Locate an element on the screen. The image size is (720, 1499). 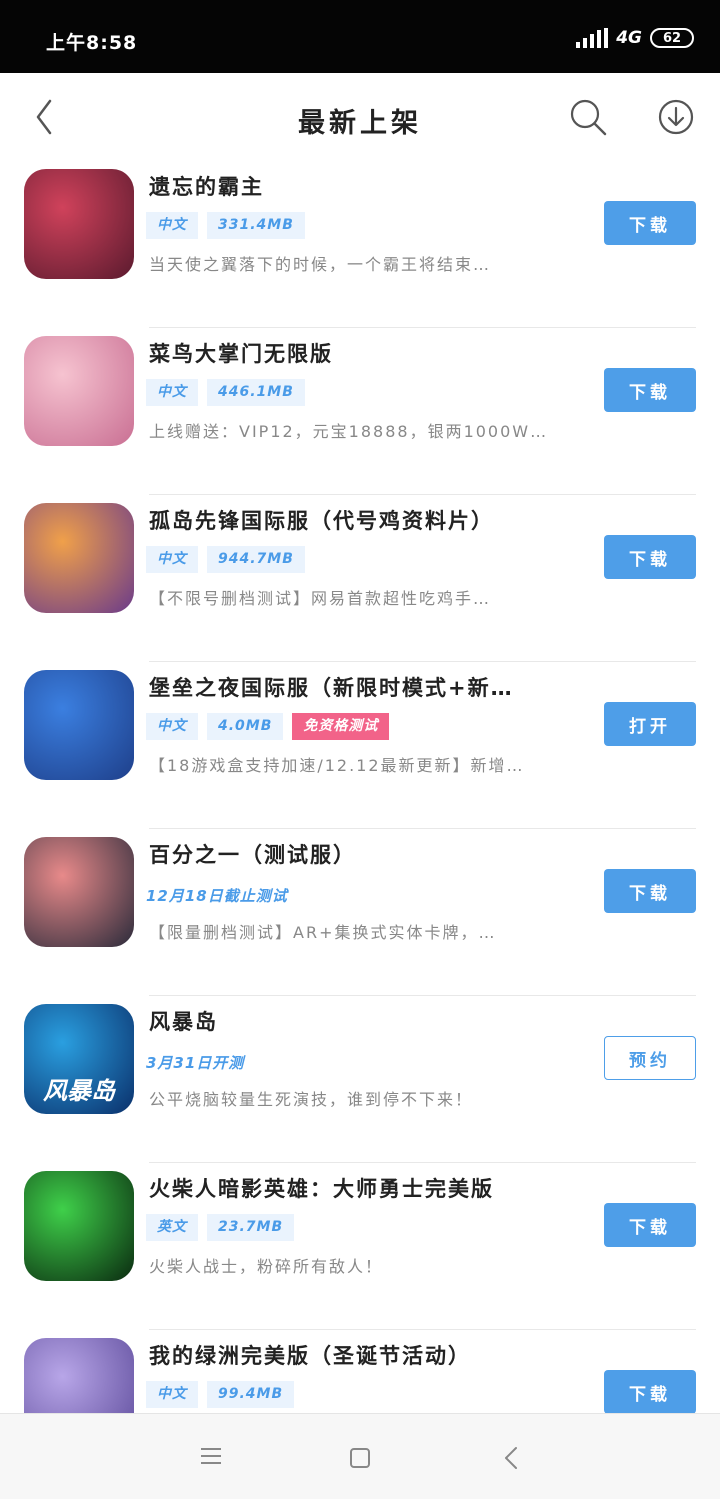
app-description: 火柴人战士，粉碎所有敌人！ is located at coordinates (266, 1266).